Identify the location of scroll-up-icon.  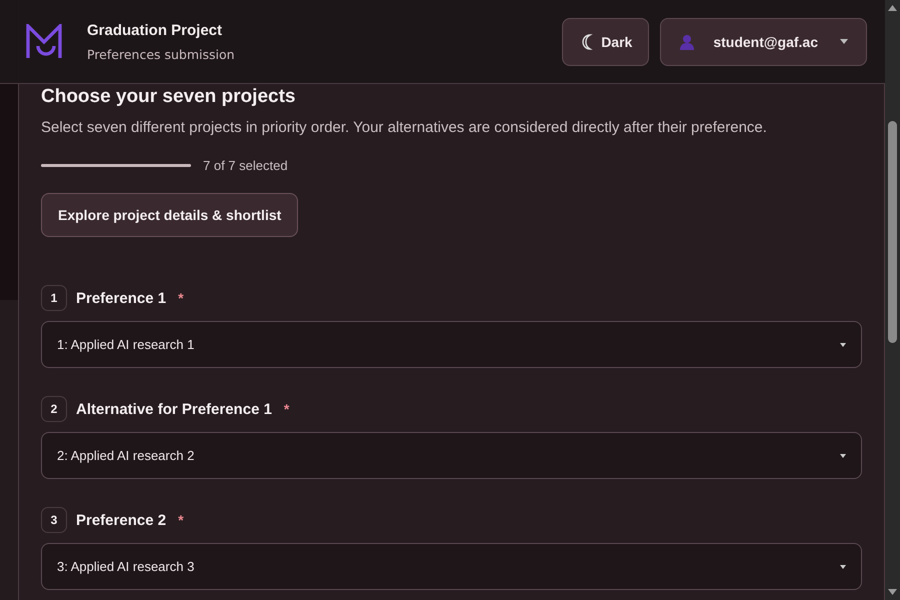
(892, 8).